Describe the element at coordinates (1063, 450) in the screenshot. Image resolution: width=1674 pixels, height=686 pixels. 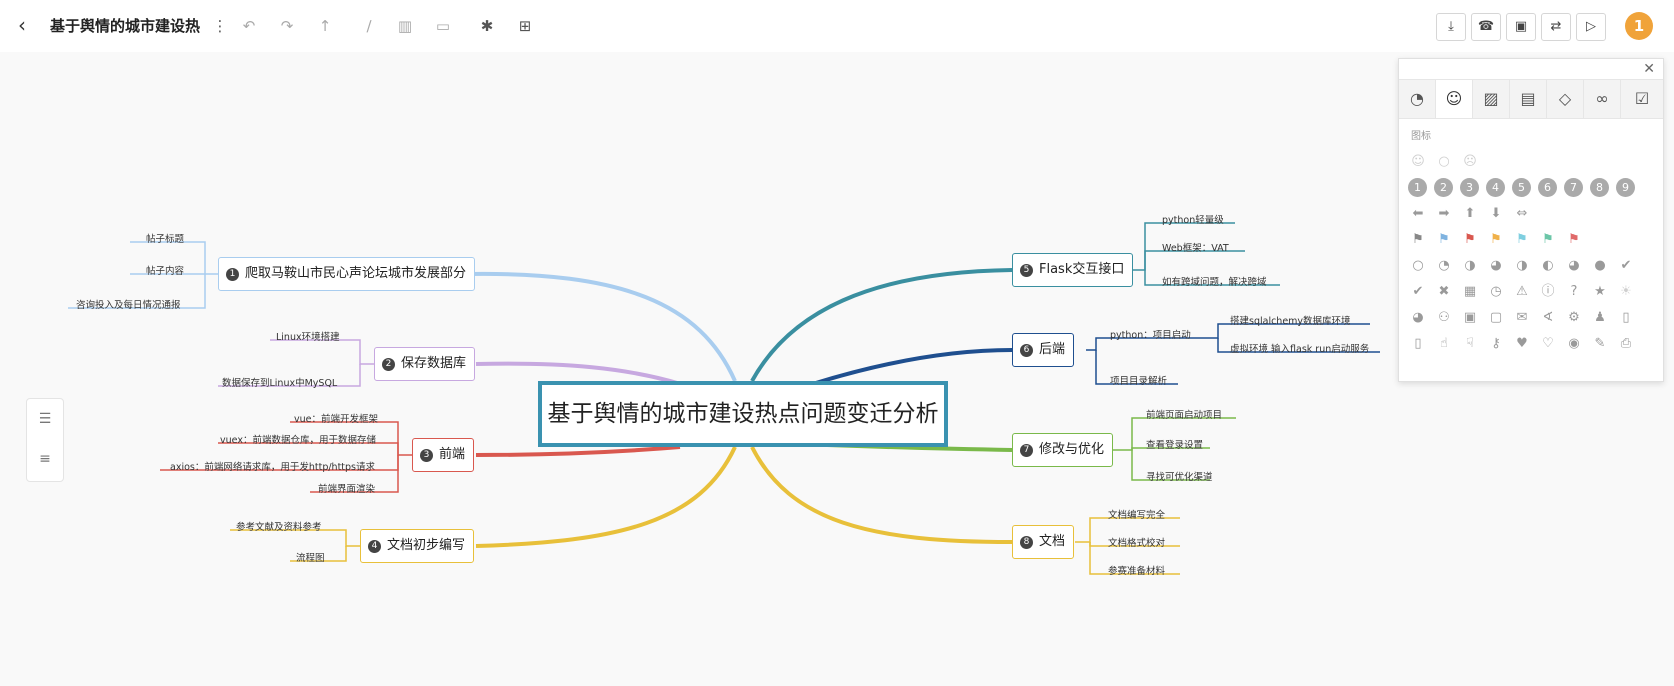
I see `branch-node-7: 7 修改与优化` at that location.